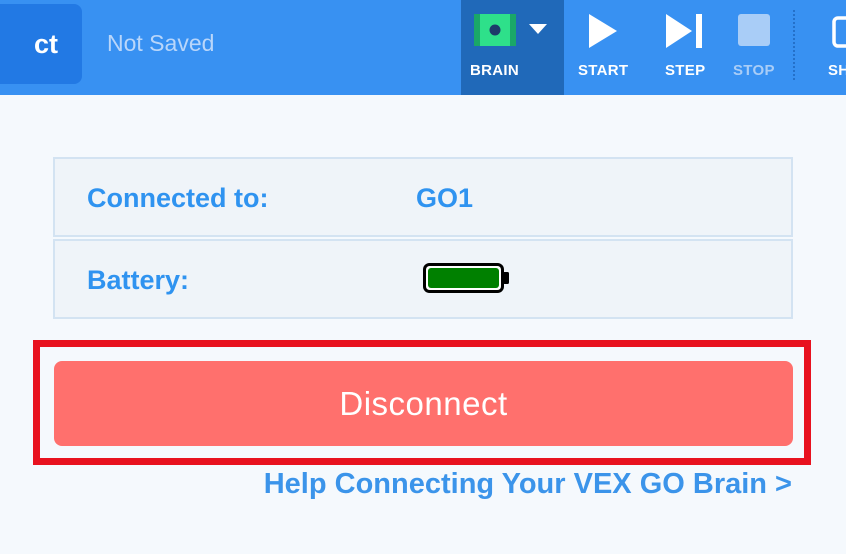  I want to click on disconnect-label: Disconnect, so click(423, 403).